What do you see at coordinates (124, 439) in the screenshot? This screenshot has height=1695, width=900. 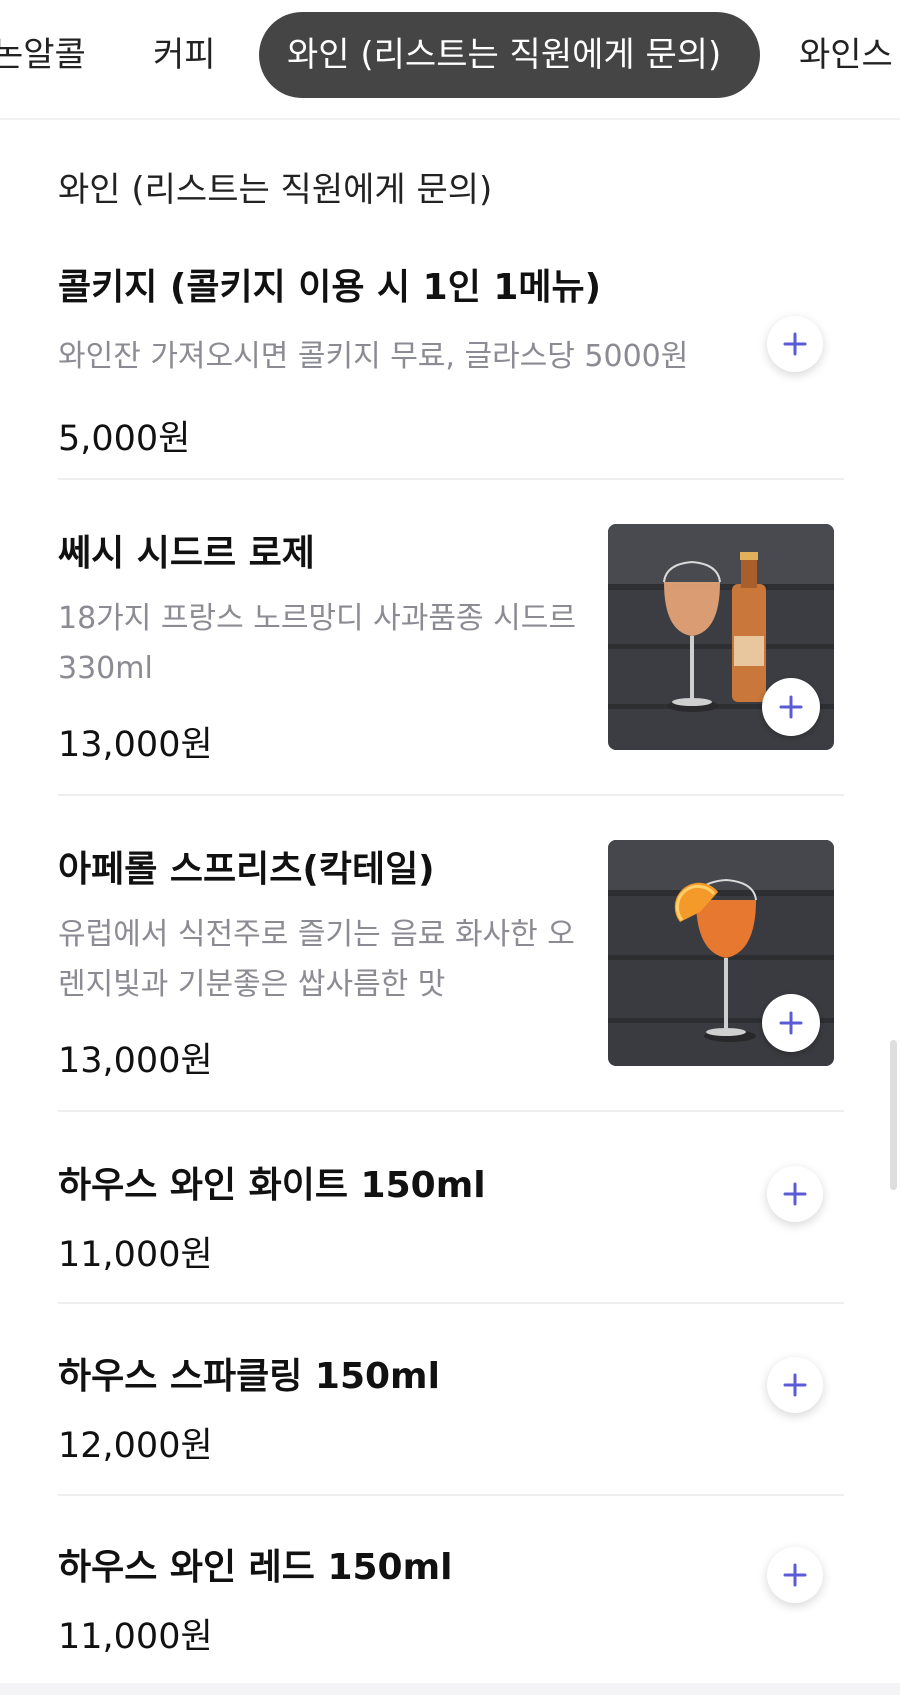 I see `item-price: 5,000원` at bounding box center [124, 439].